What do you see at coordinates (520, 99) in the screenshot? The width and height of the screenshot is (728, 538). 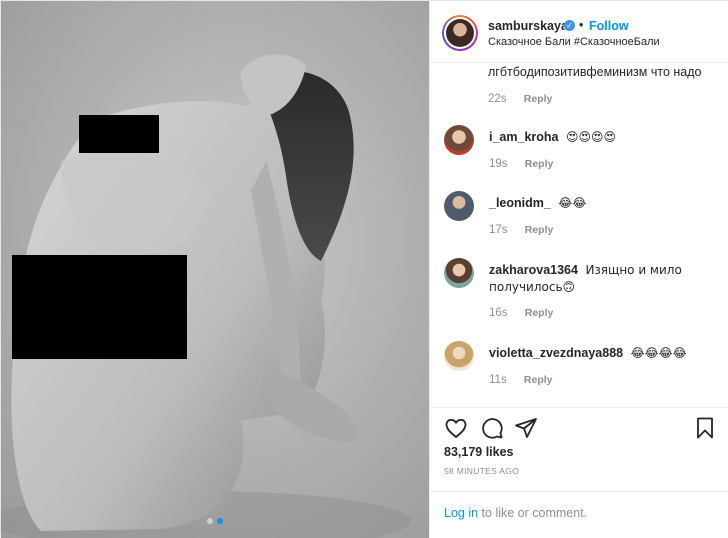 I see `comment-meta: 22s Reply` at bounding box center [520, 99].